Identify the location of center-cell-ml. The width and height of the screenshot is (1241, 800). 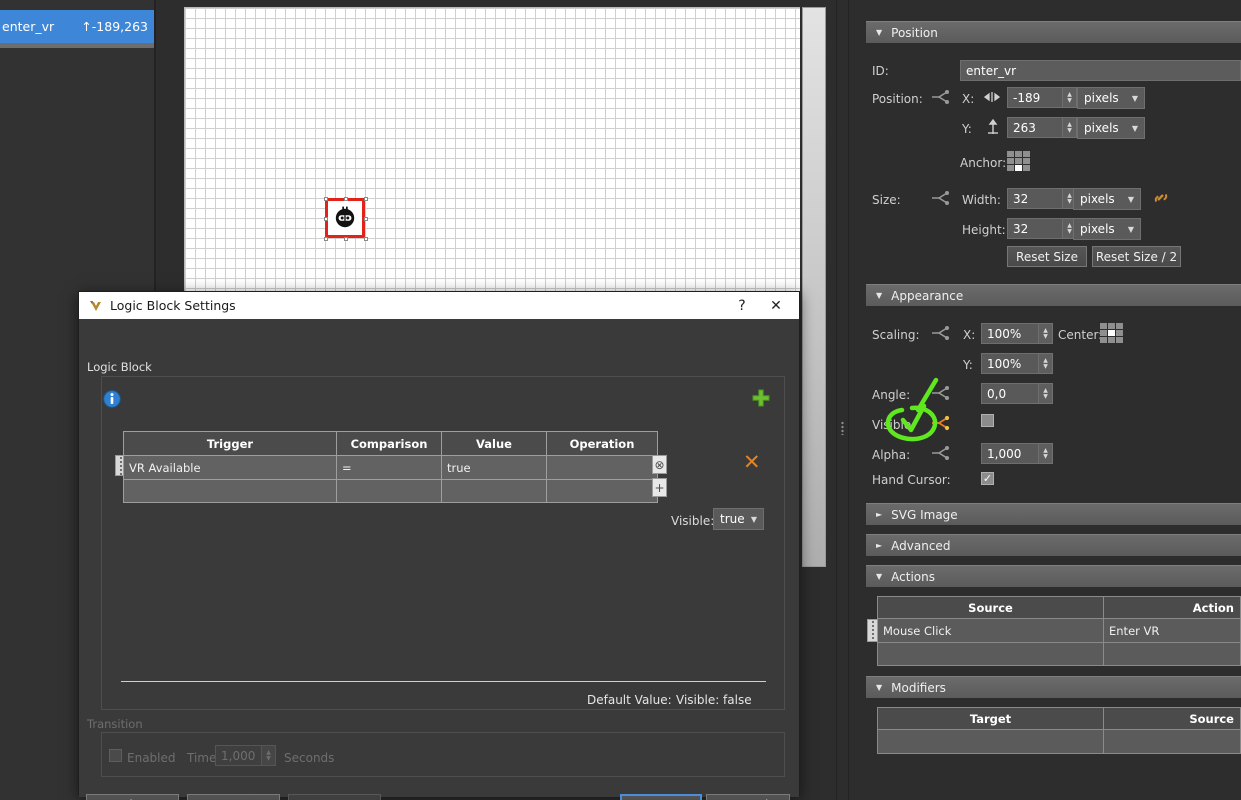
(1103, 333).